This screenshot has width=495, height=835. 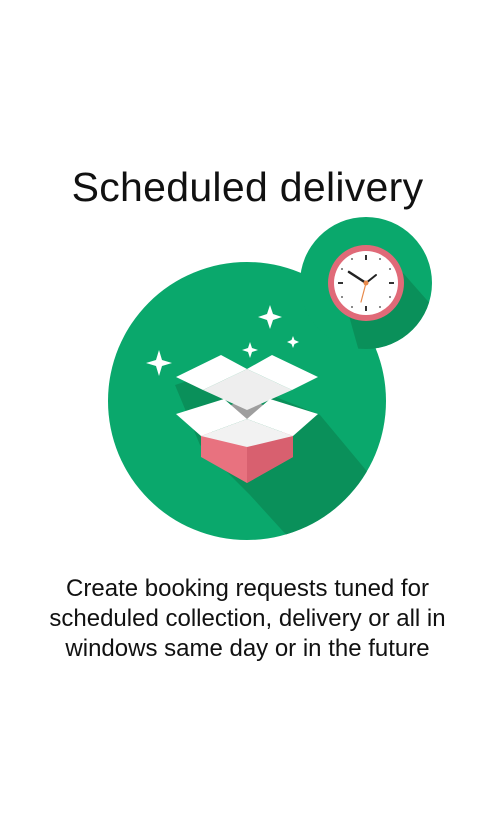 What do you see at coordinates (366, 283) in the screenshot?
I see `clock-icon` at bounding box center [366, 283].